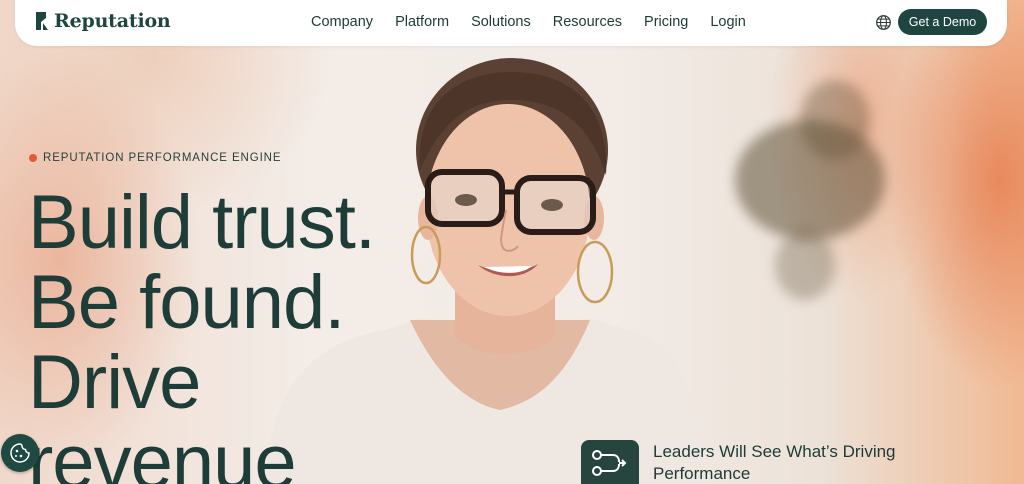 The width and height of the screenshot is (1024, 484). What do you see at coordinates (186, 302) in the screenshot?
I see `headline-line-2: Be found.` at bounding box center [186, 302].